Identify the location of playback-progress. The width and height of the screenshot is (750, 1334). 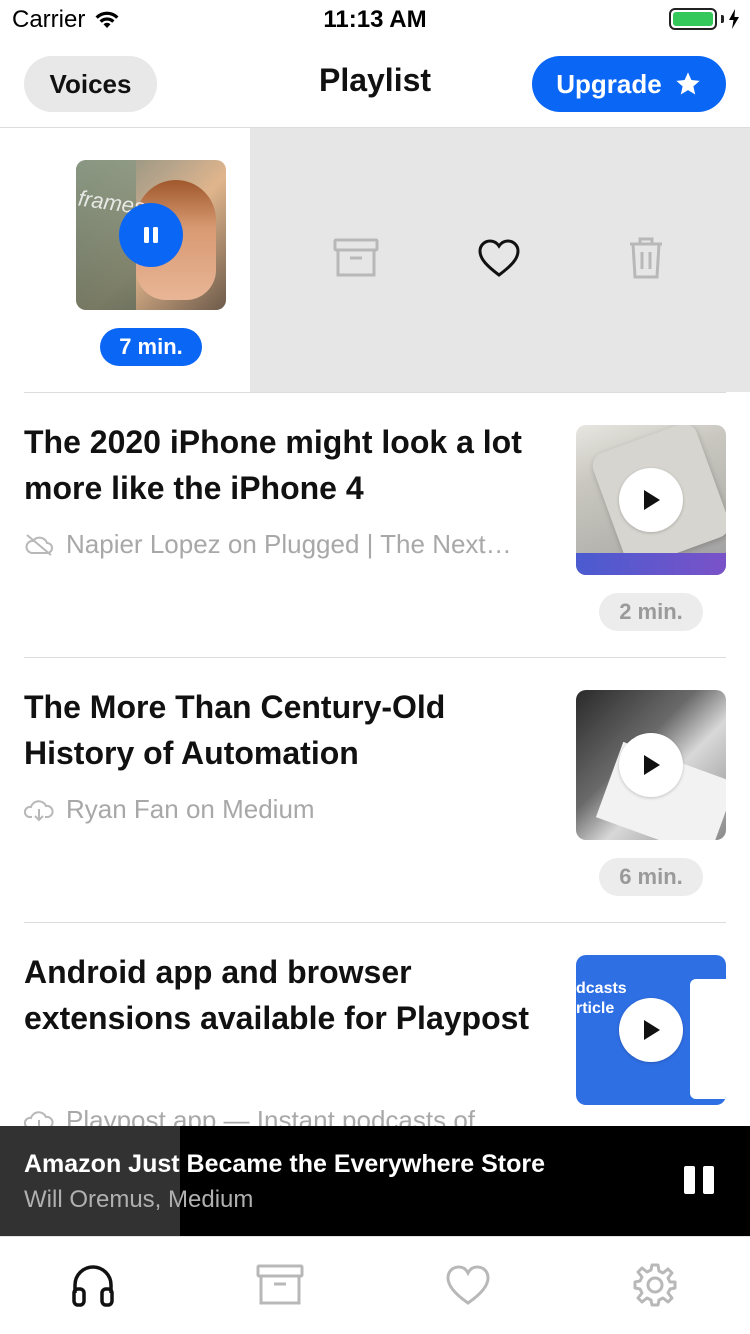
(90, 1181).